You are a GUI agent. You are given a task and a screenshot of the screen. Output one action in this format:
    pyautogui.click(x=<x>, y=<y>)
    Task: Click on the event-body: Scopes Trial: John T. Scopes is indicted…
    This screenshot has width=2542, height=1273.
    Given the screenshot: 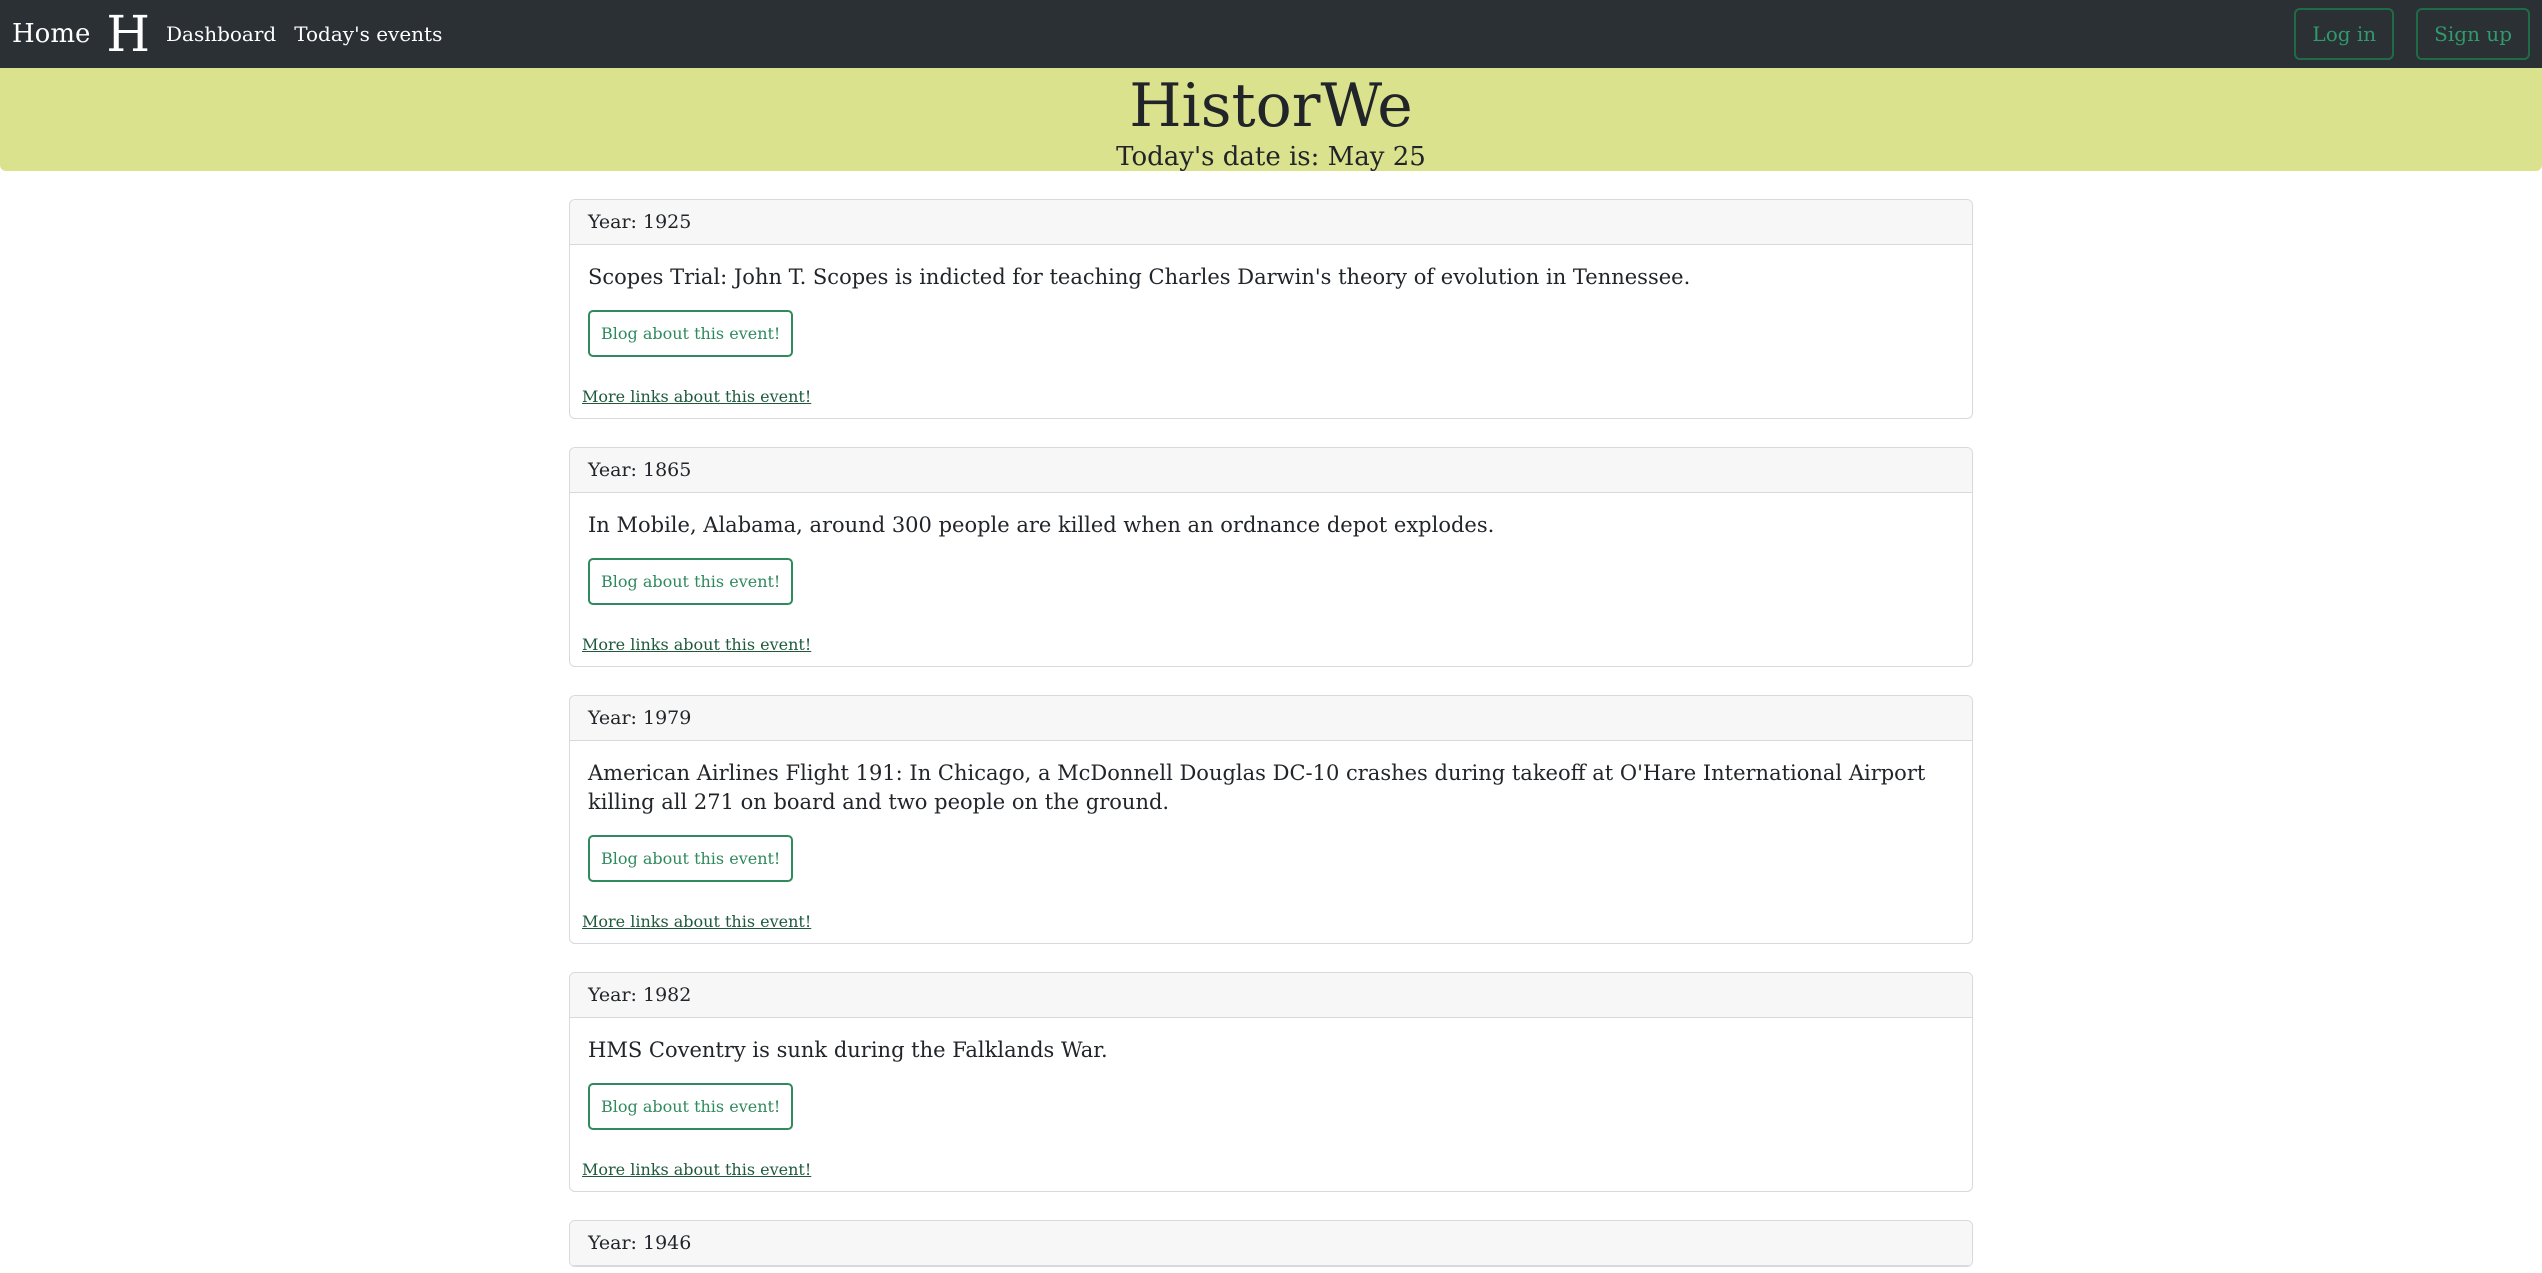 What is the action you would take?
    pyautogui.click(x=1271, y=325)
    